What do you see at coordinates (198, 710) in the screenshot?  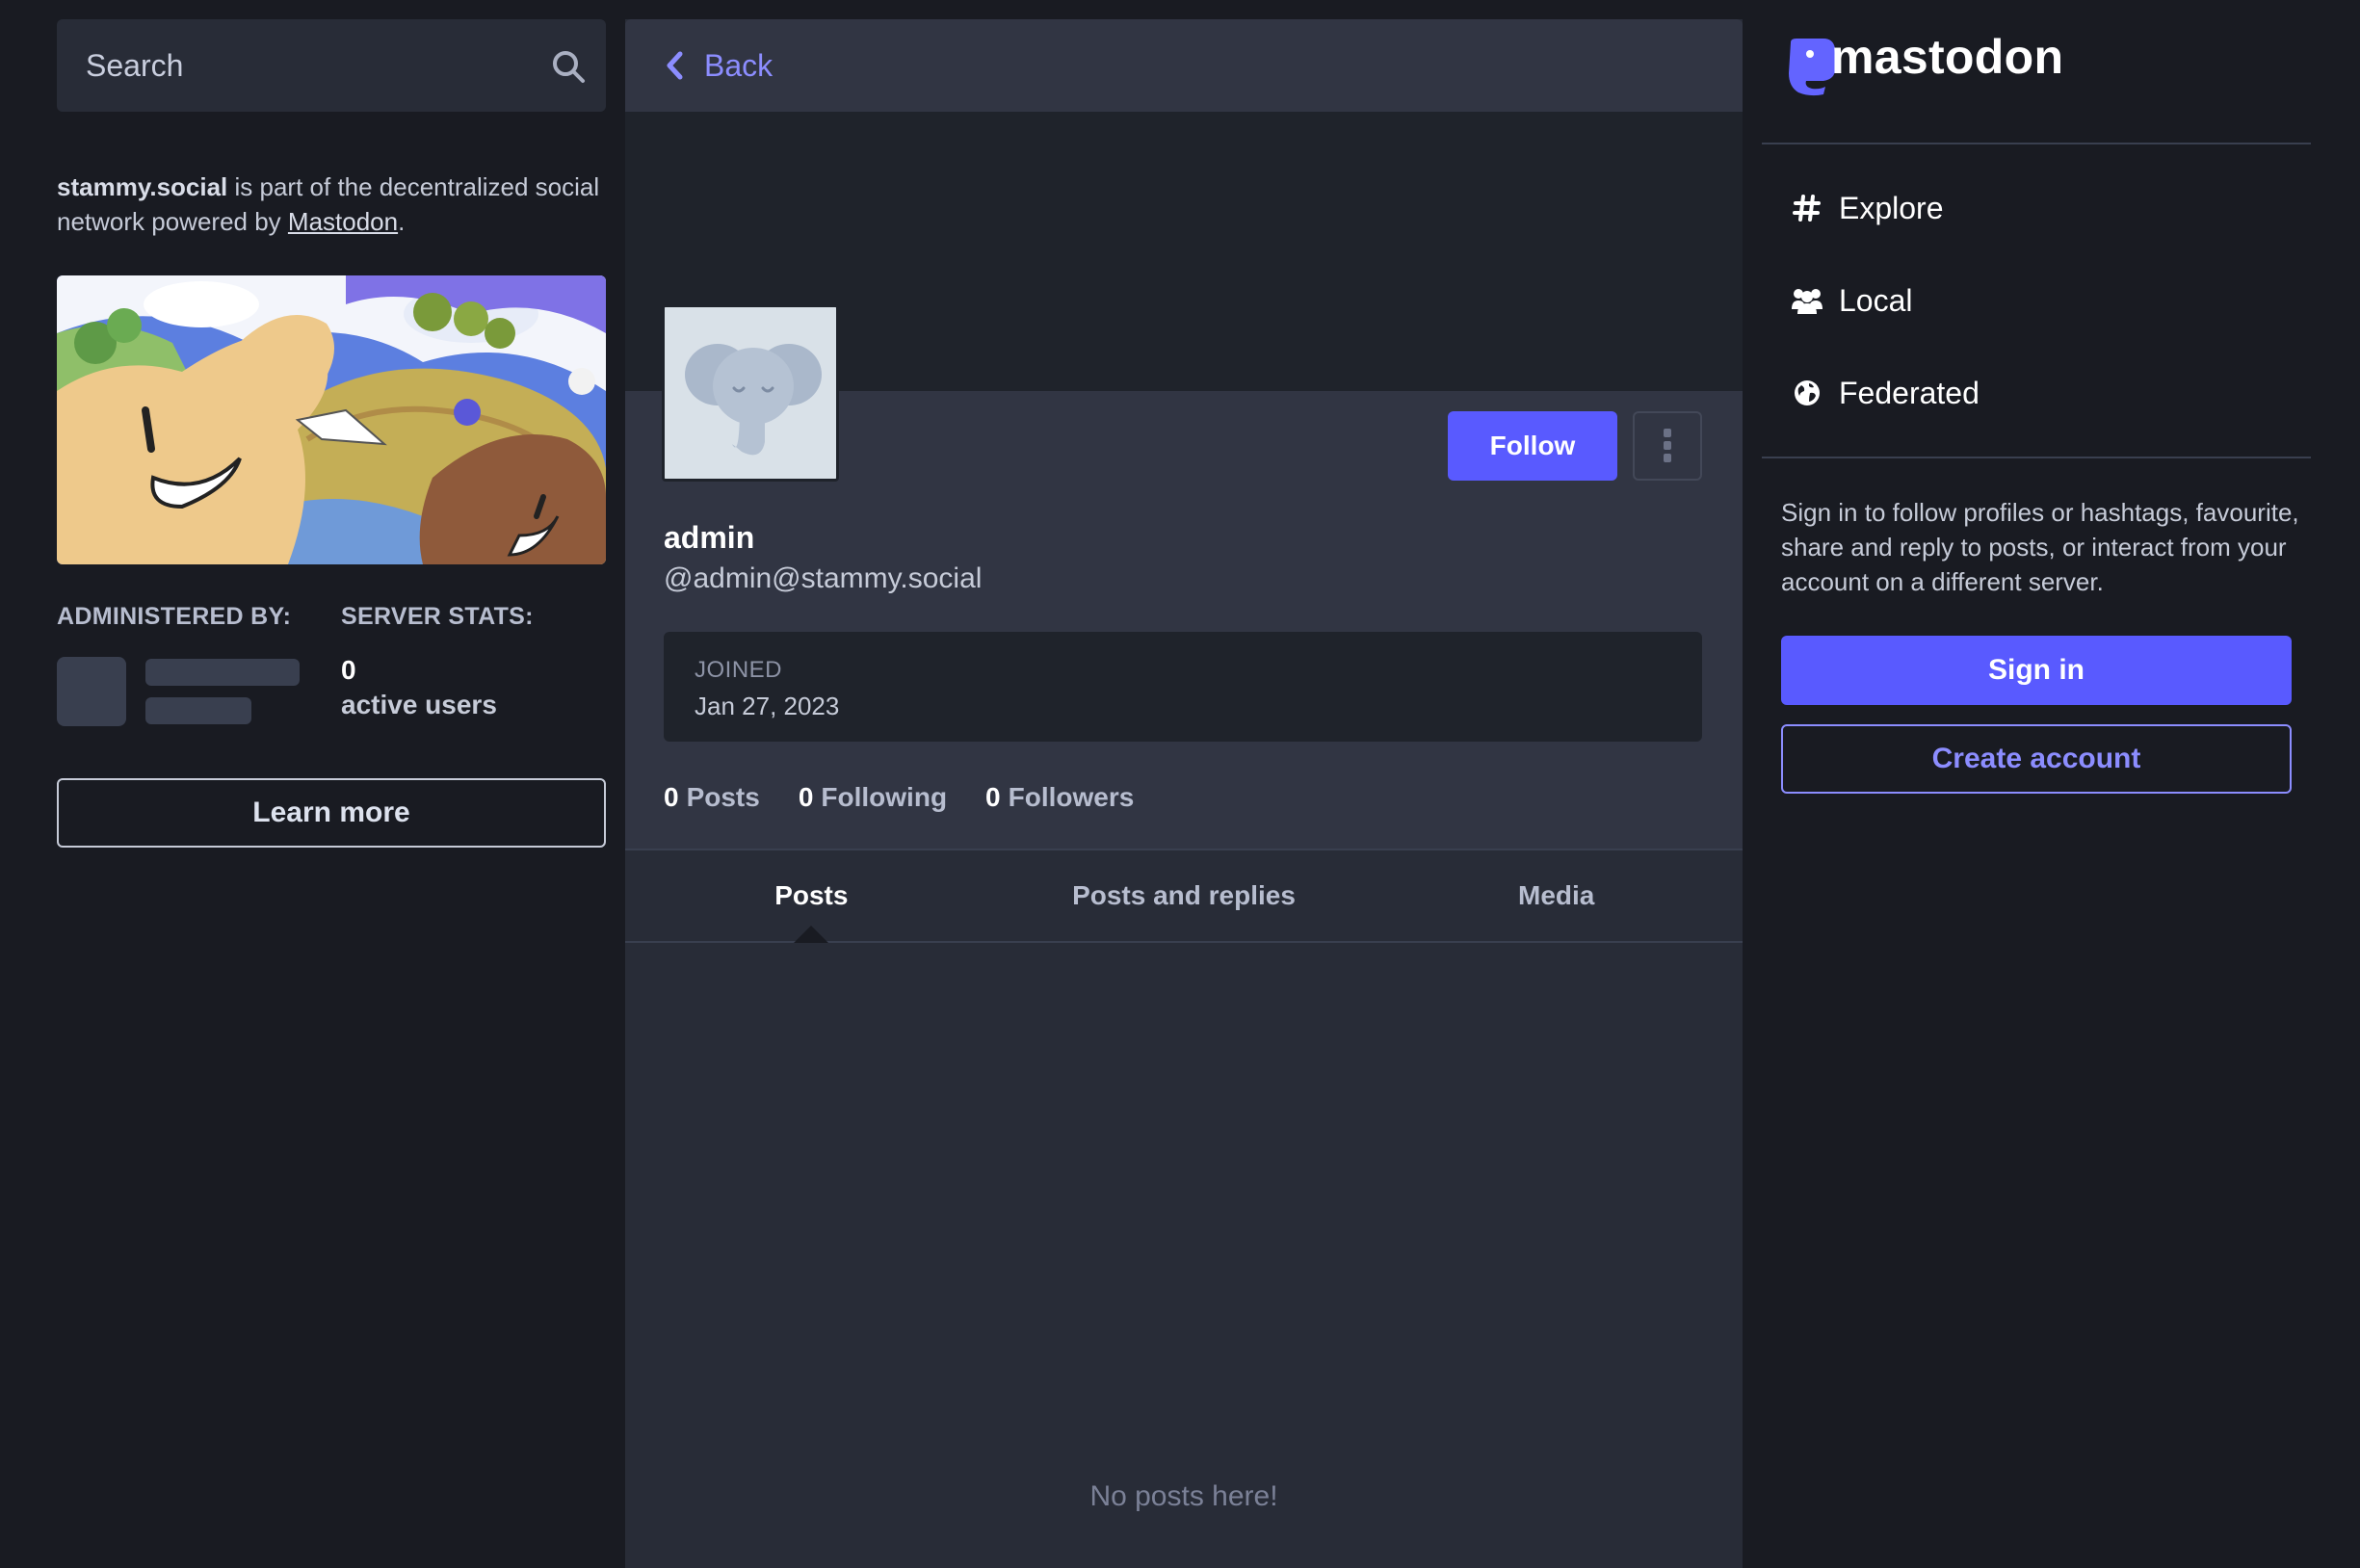 I see `admin-handle-placeholder` at bounding box center [198, 710].